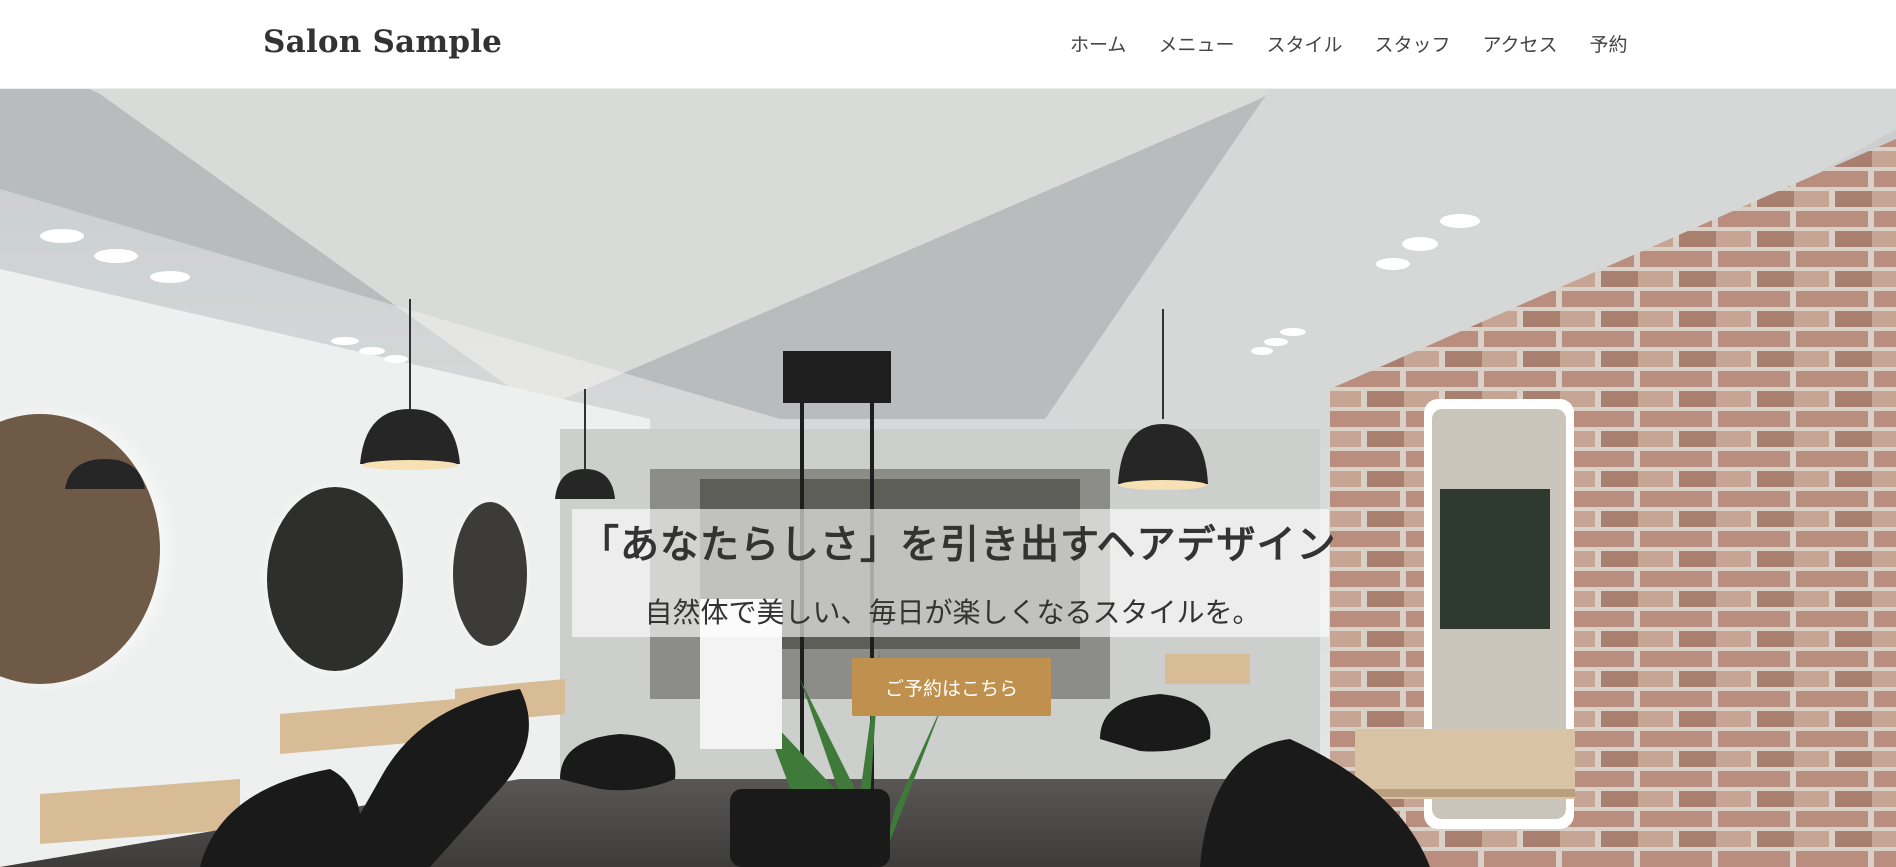 Image resolution: width=1896 pixels, height=867 pixels. I want to click on nav-item-reservation: 予約, so click(1609, 43).